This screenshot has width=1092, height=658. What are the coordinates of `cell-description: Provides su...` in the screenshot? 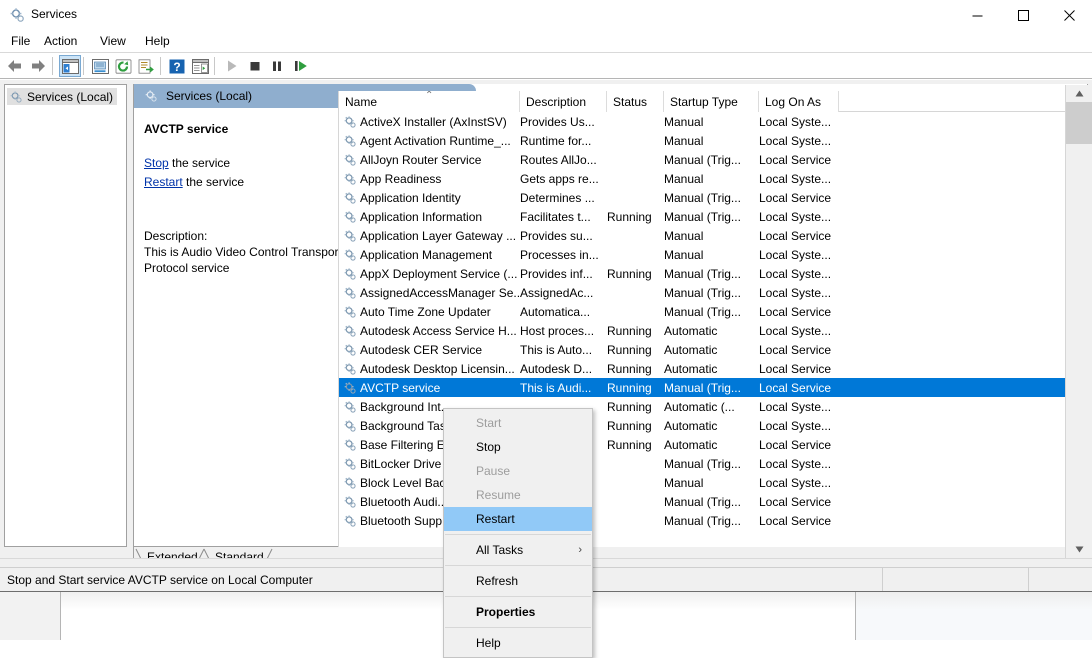 It's located at (556, 235).